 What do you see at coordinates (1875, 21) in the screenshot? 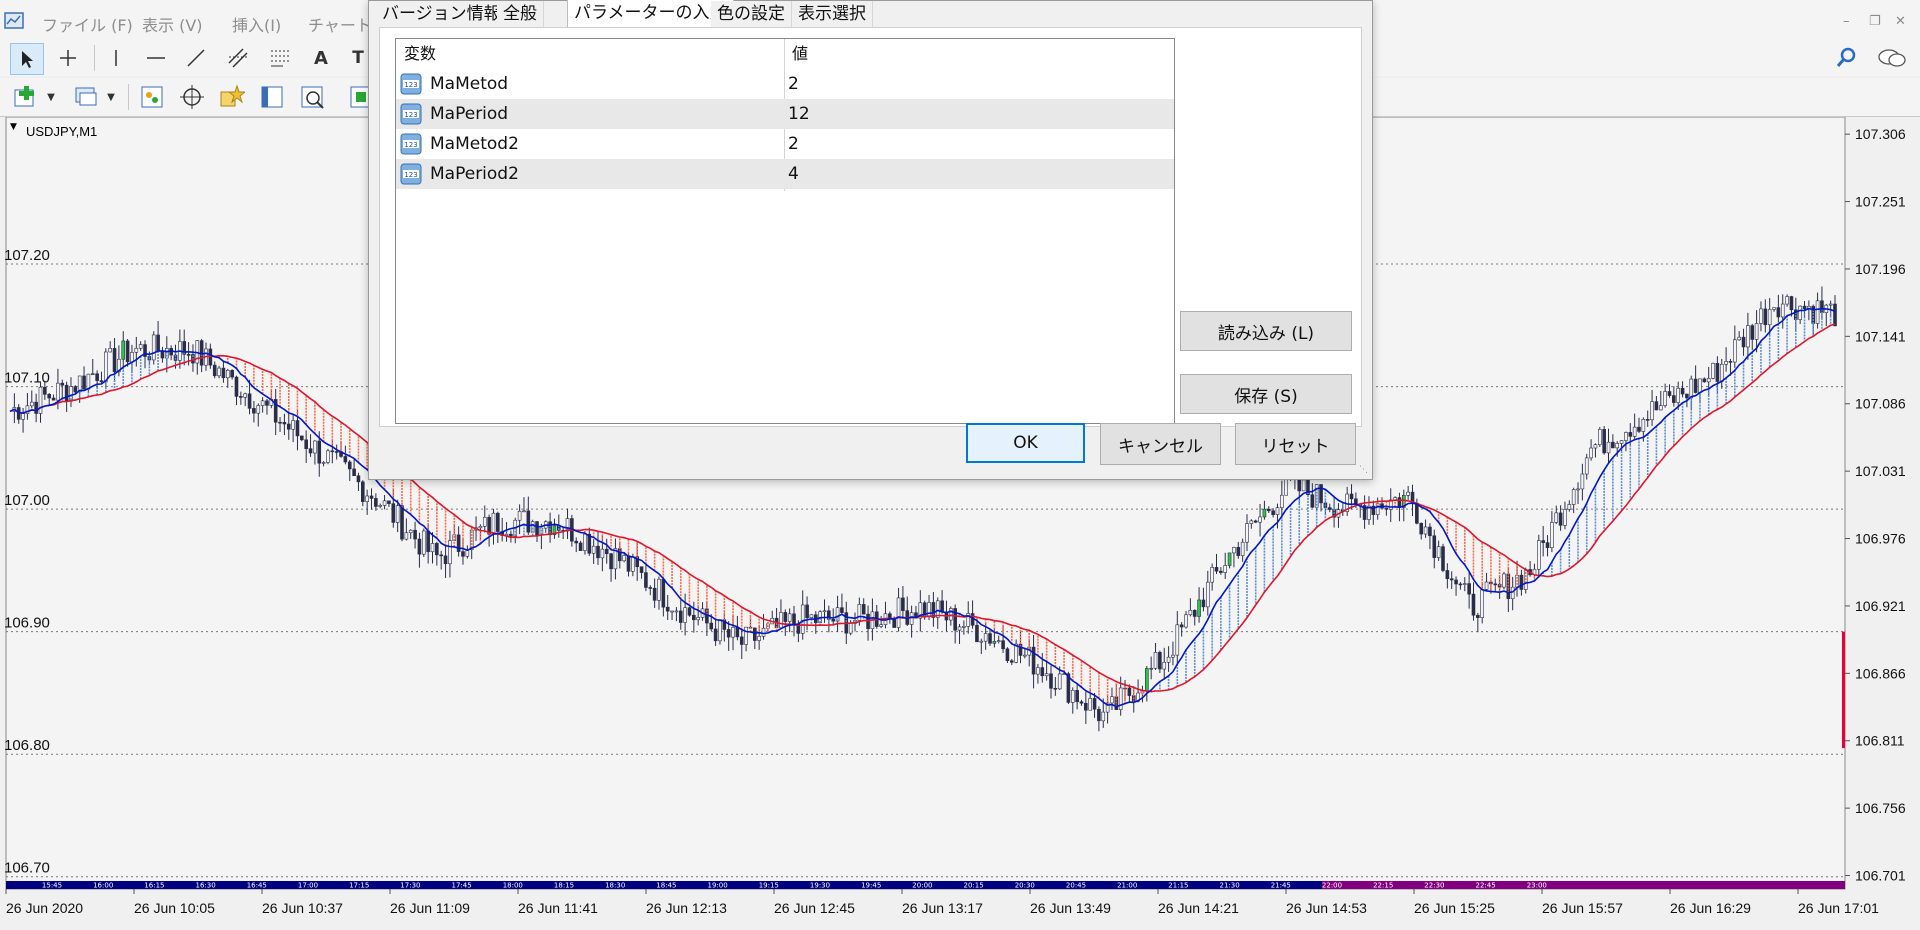
I see `restore-icon: ❐` at bounding box center [1875, 21].